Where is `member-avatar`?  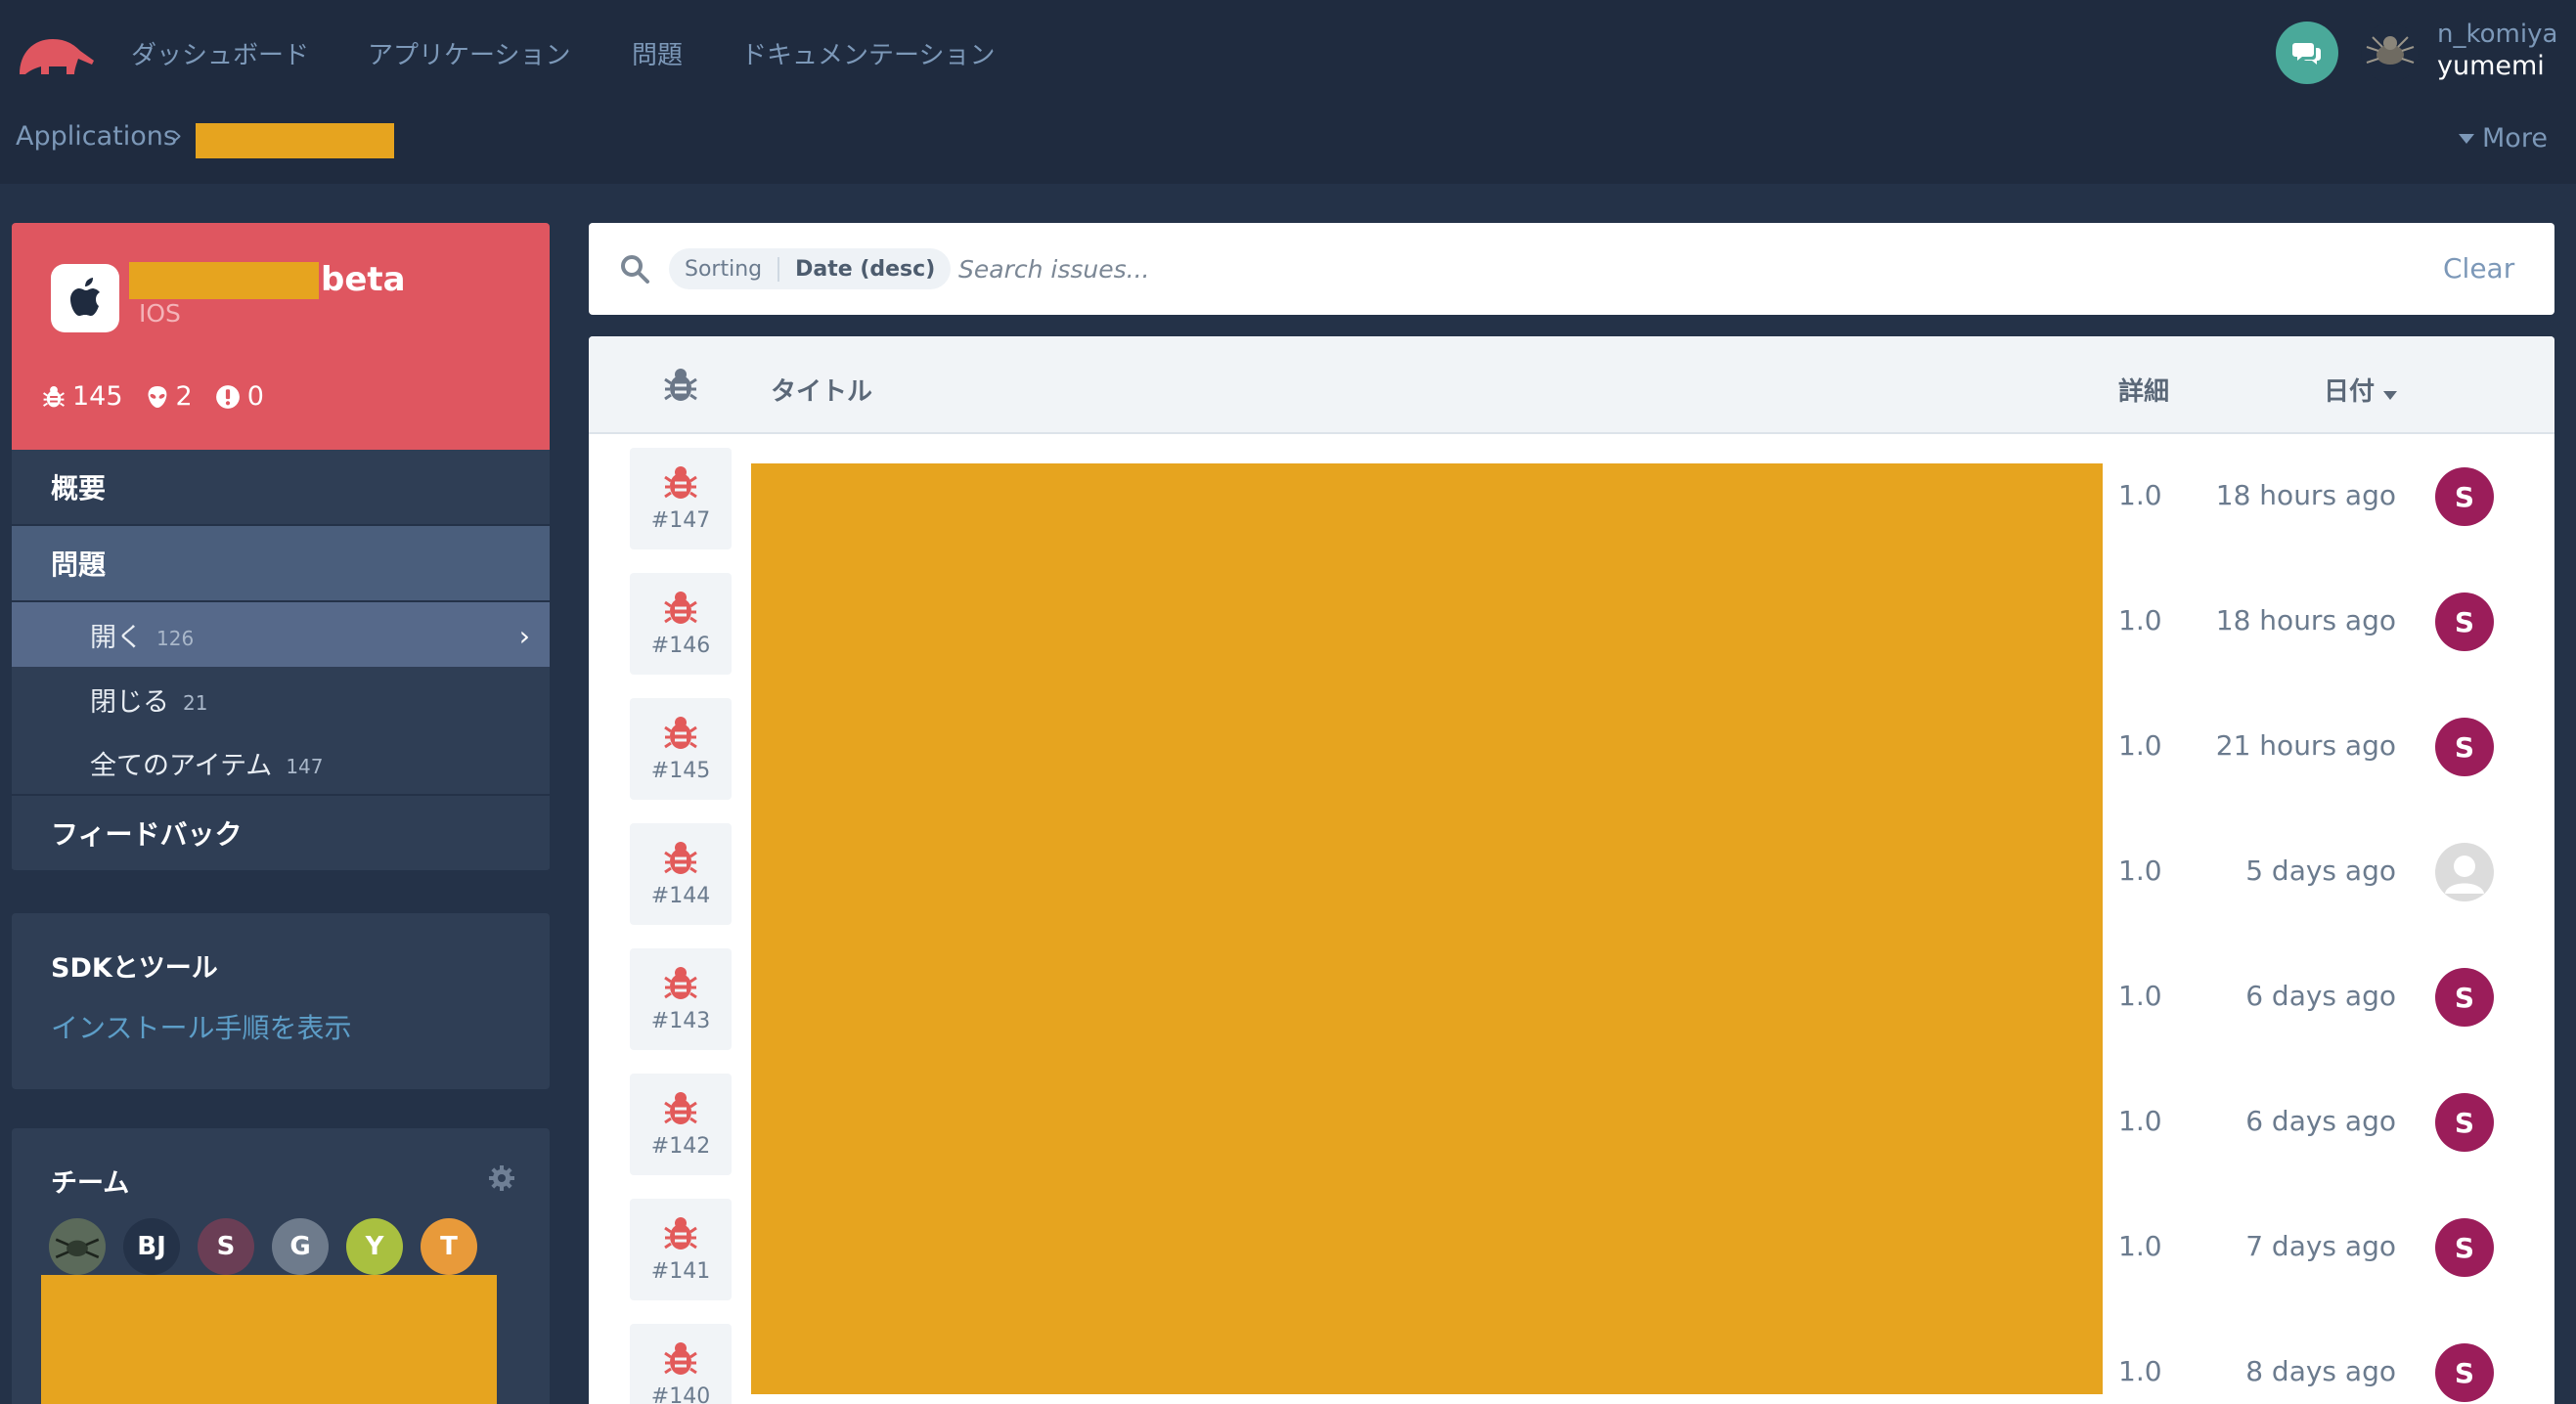
member-avatar is located at coordinates (77, 1247).